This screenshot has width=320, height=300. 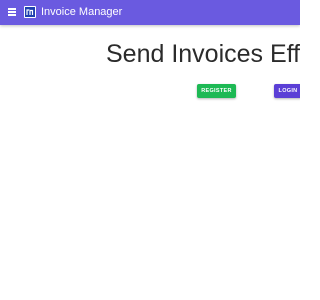 What do you see at coordinates (203, 54) in the screenshot?
I see `hero-title: Send Invoices Eff` at bounding box center [203, 54].